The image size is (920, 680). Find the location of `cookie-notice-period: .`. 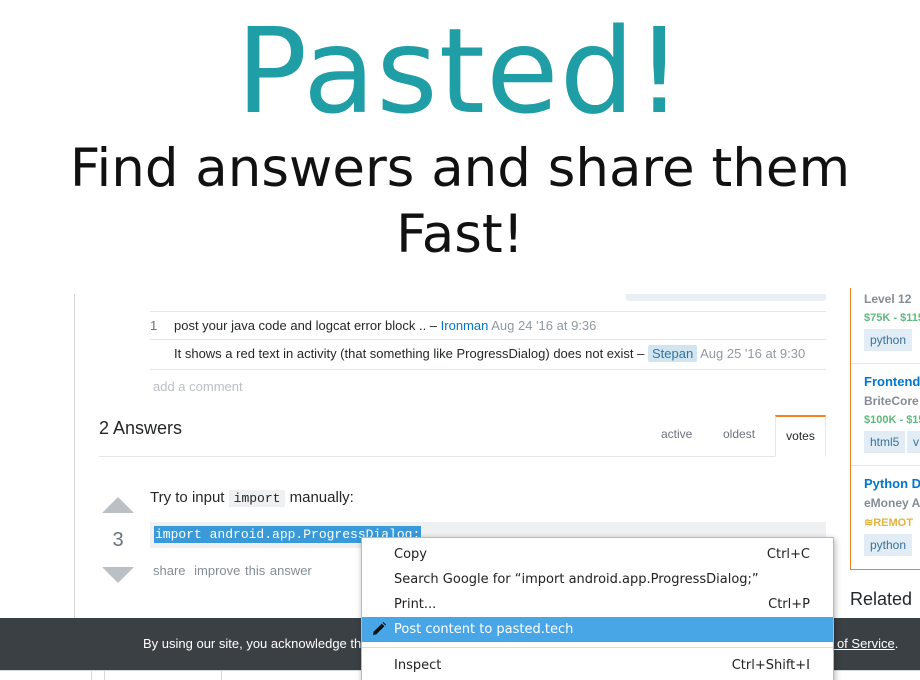

cookie-notice-period: . is located at coordinates (896, 643).